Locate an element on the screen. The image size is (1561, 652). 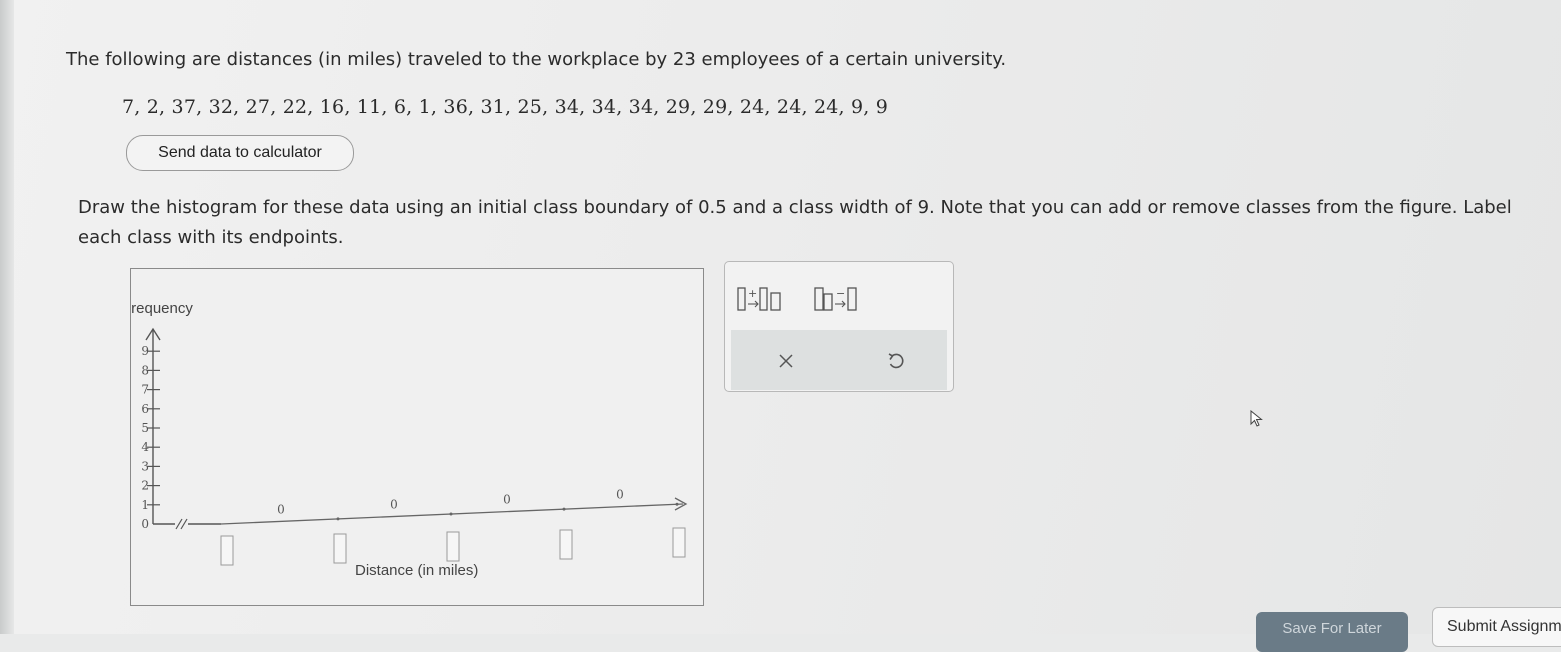
undo-icon is located at coordinates (896, 361).